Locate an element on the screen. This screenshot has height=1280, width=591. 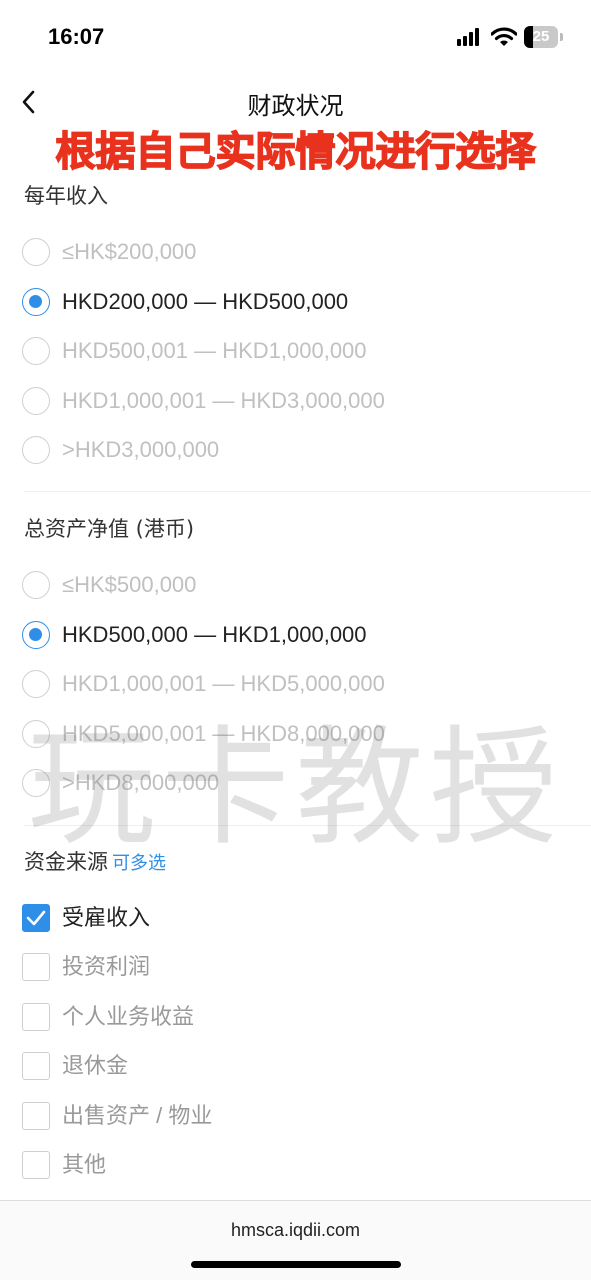
income-option: HKD500,001 — HKD1,000,000 is located at coordinates (290, 352).